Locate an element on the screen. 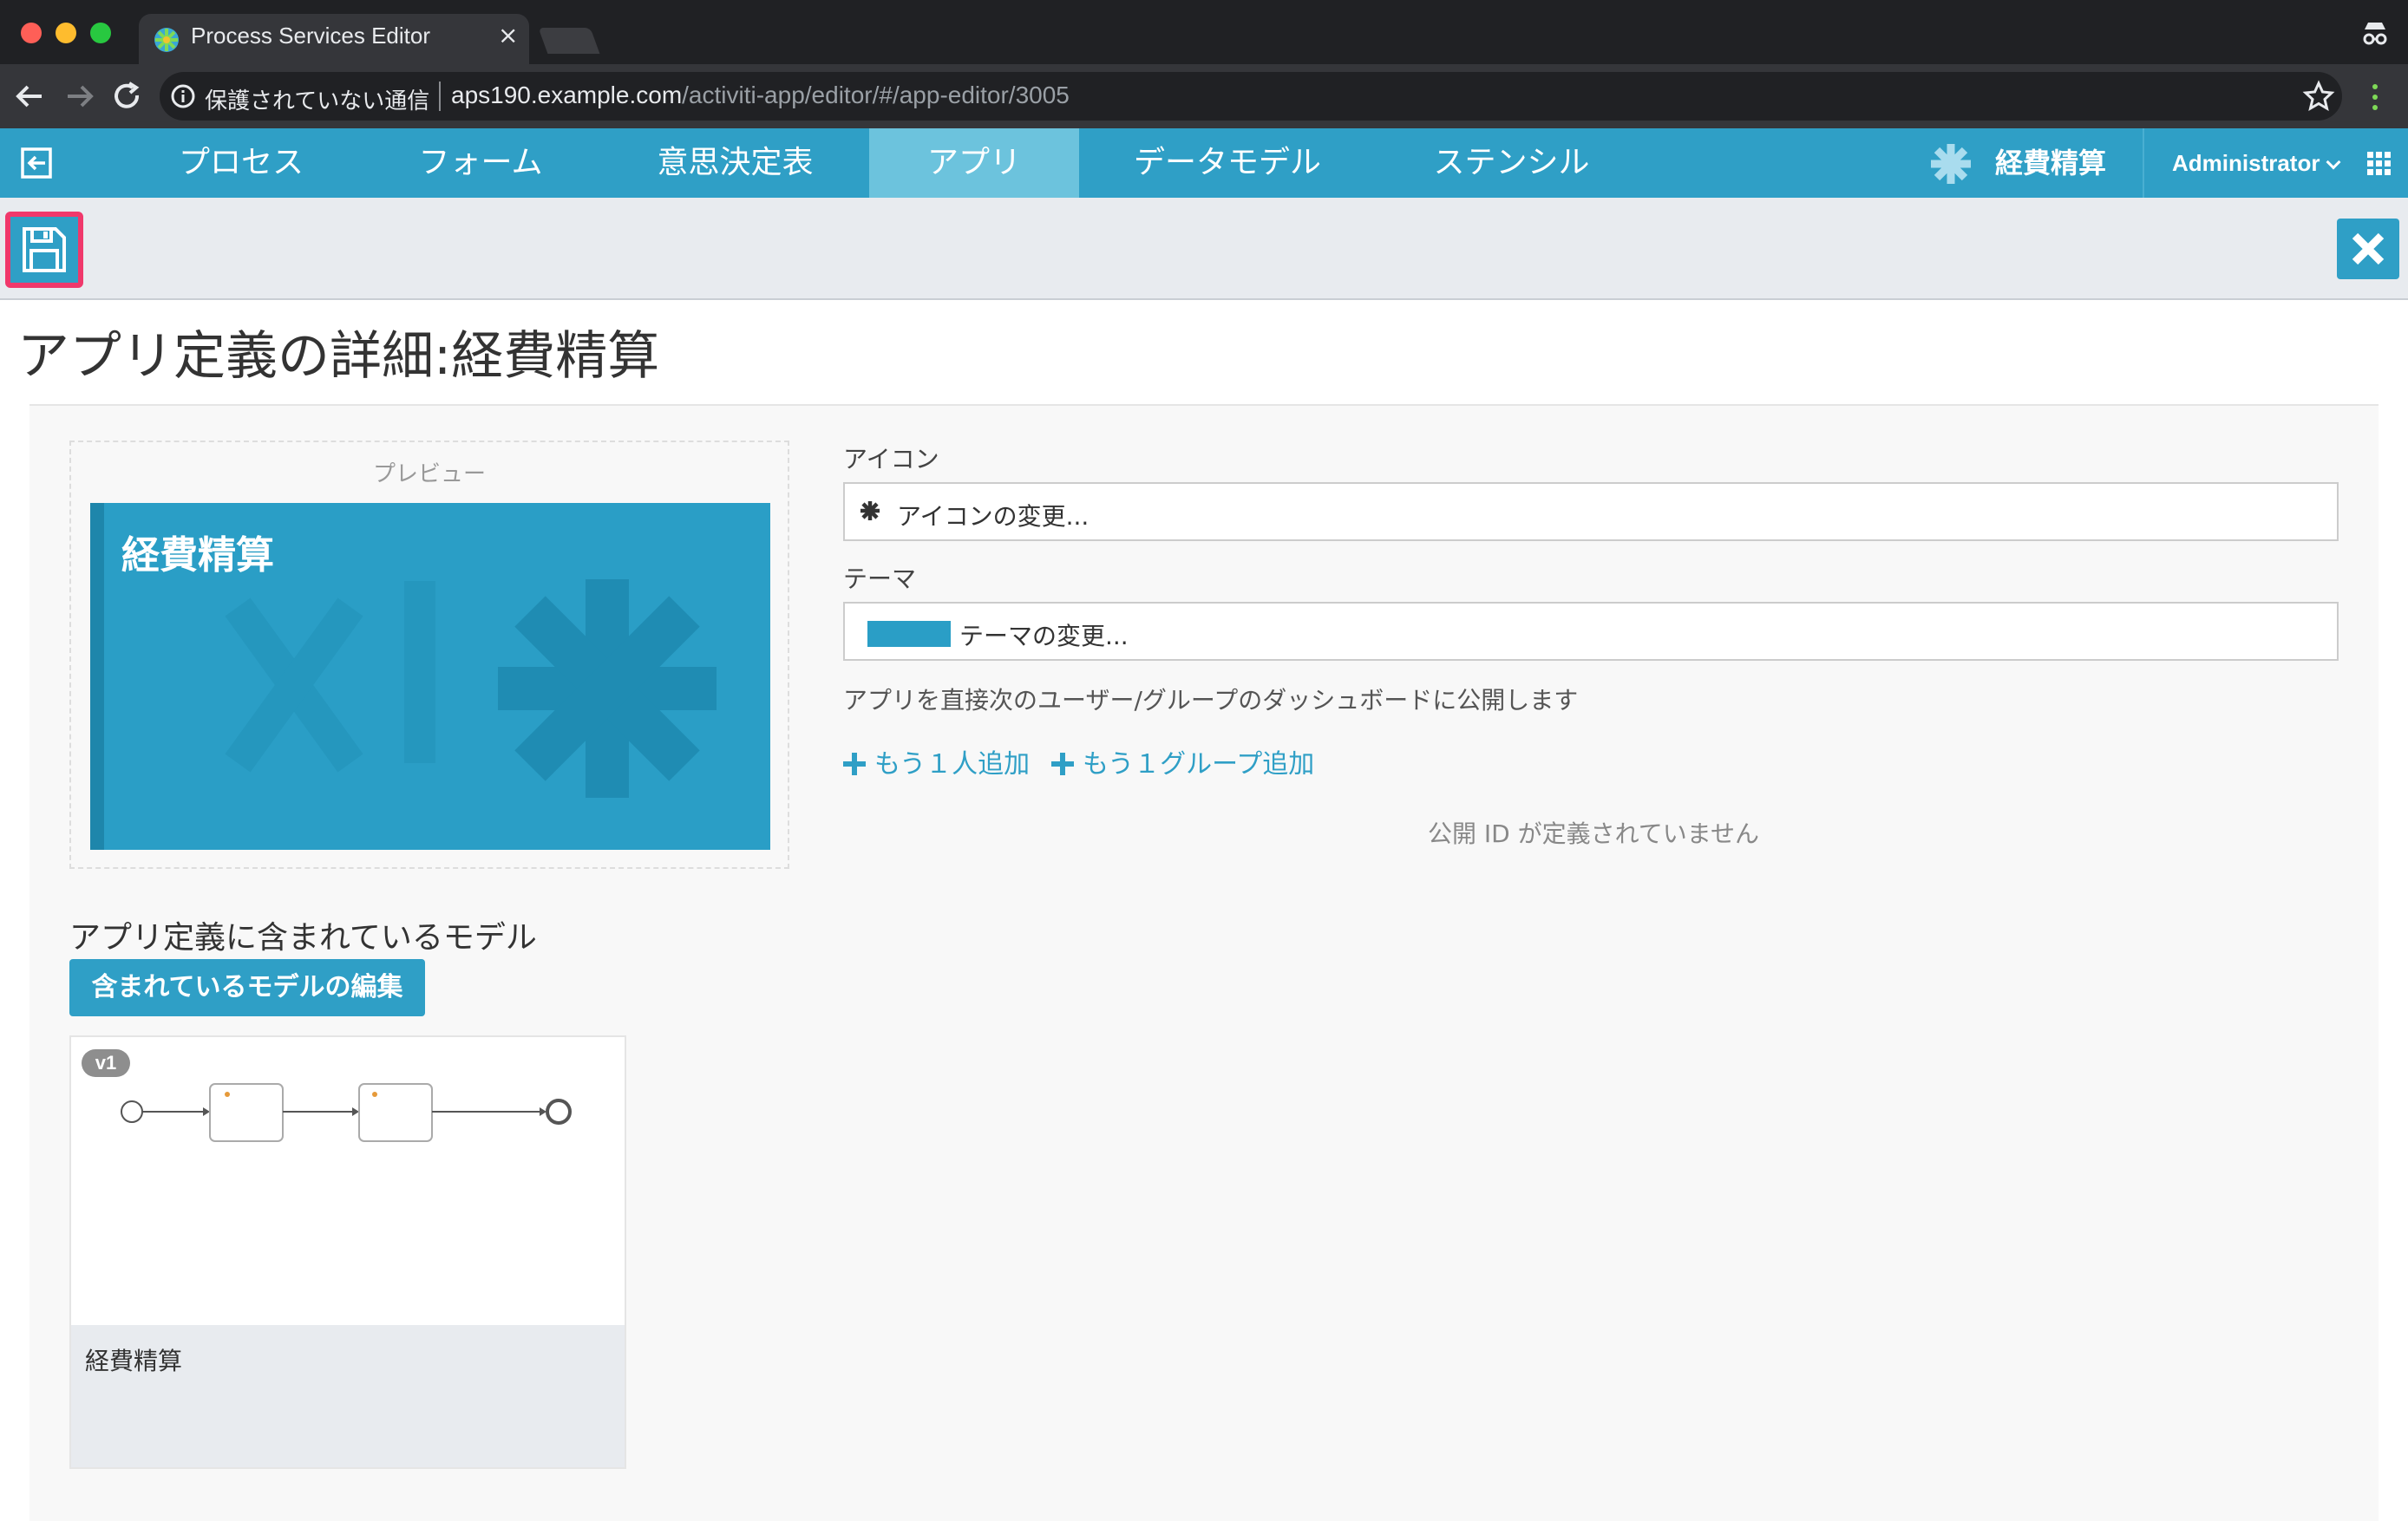  edit-included-models-button: 含まれているモデルの編集 is located at coordinates (247, 987).